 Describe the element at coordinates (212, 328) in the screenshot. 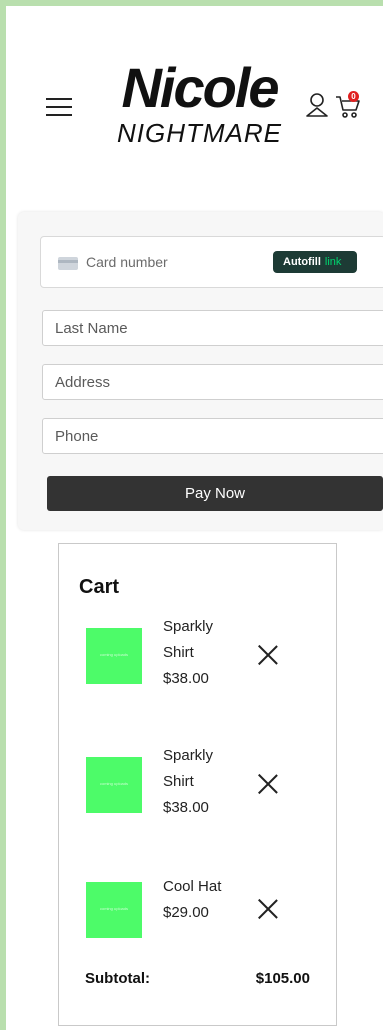

I see `last-name-field` at that location.